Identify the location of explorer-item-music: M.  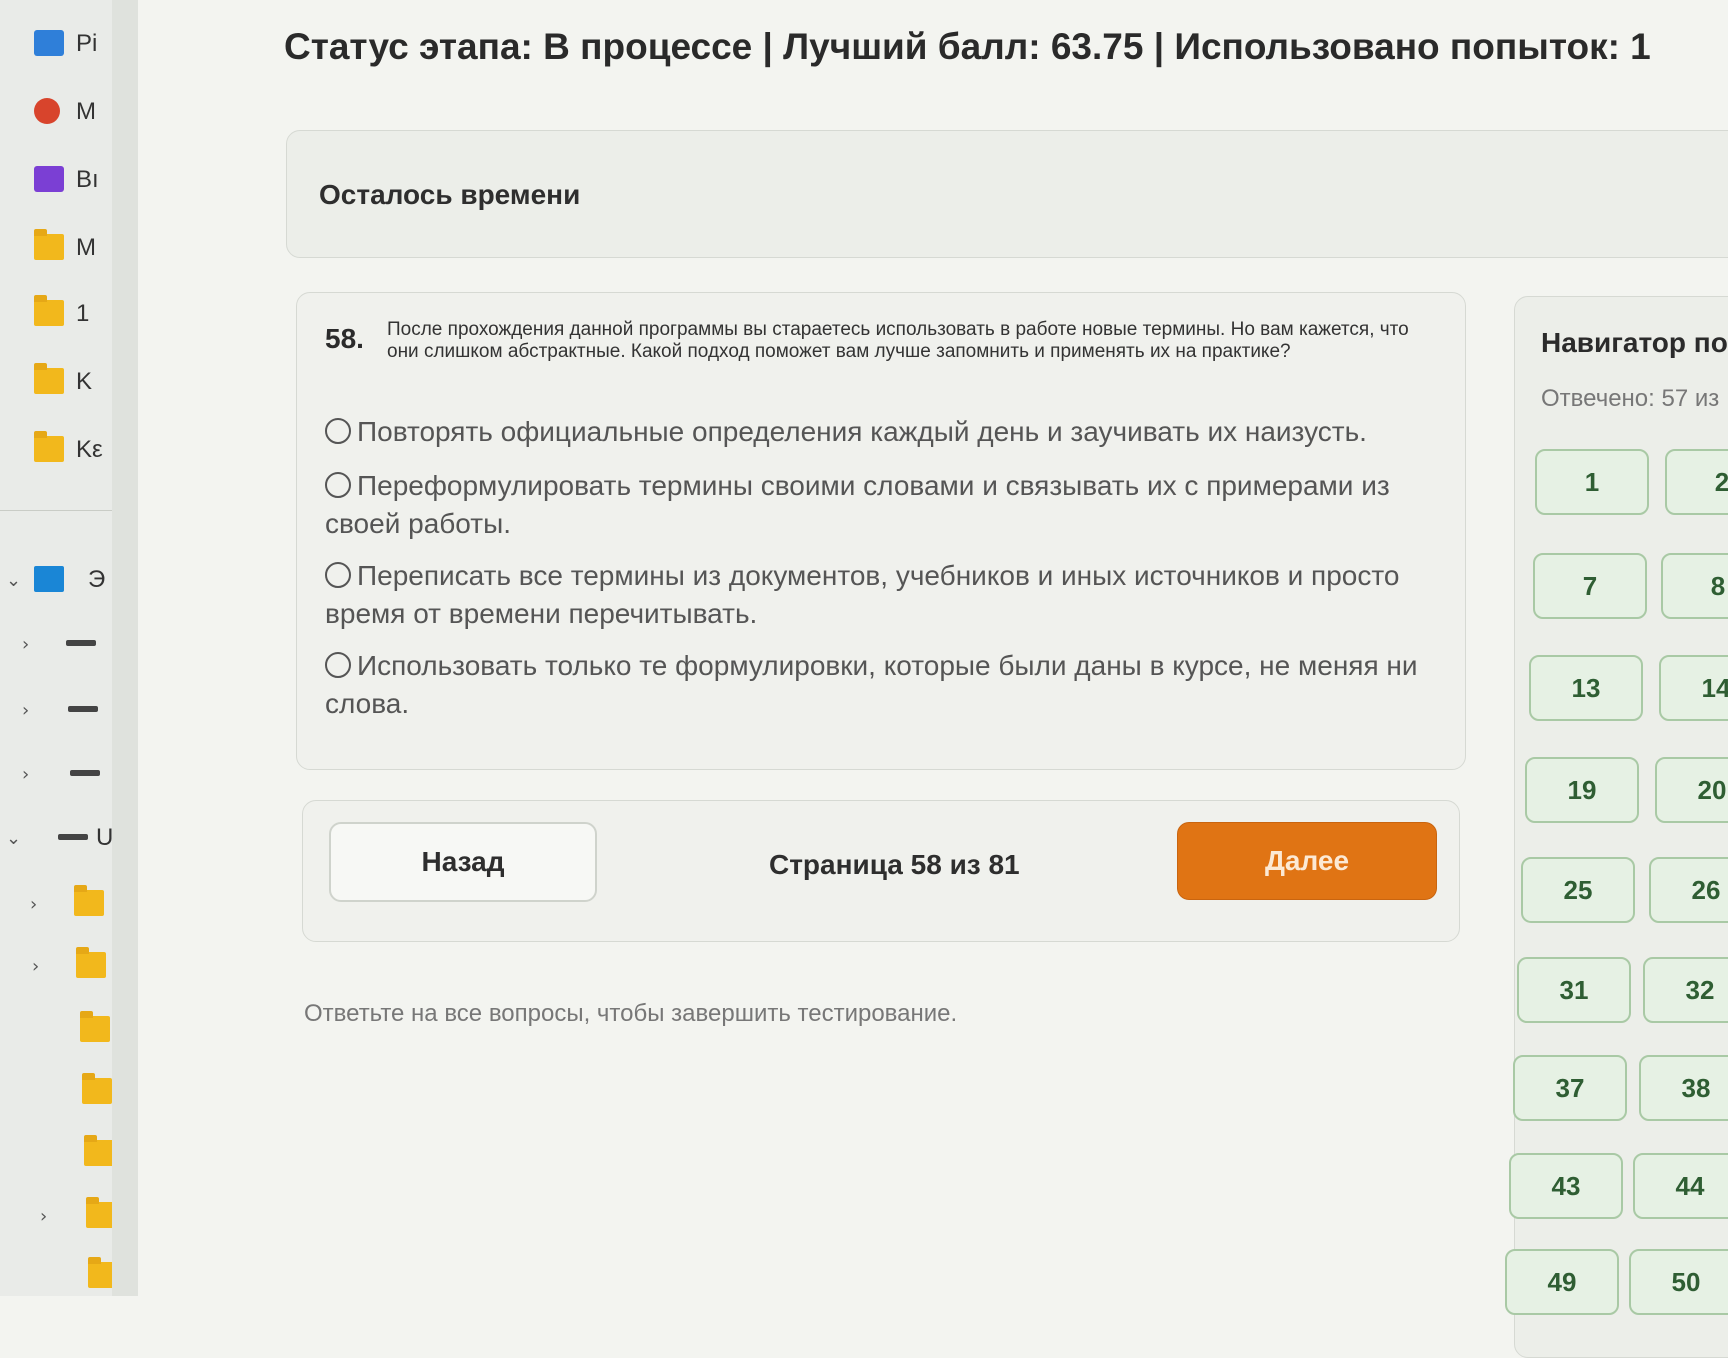
(56, 112).